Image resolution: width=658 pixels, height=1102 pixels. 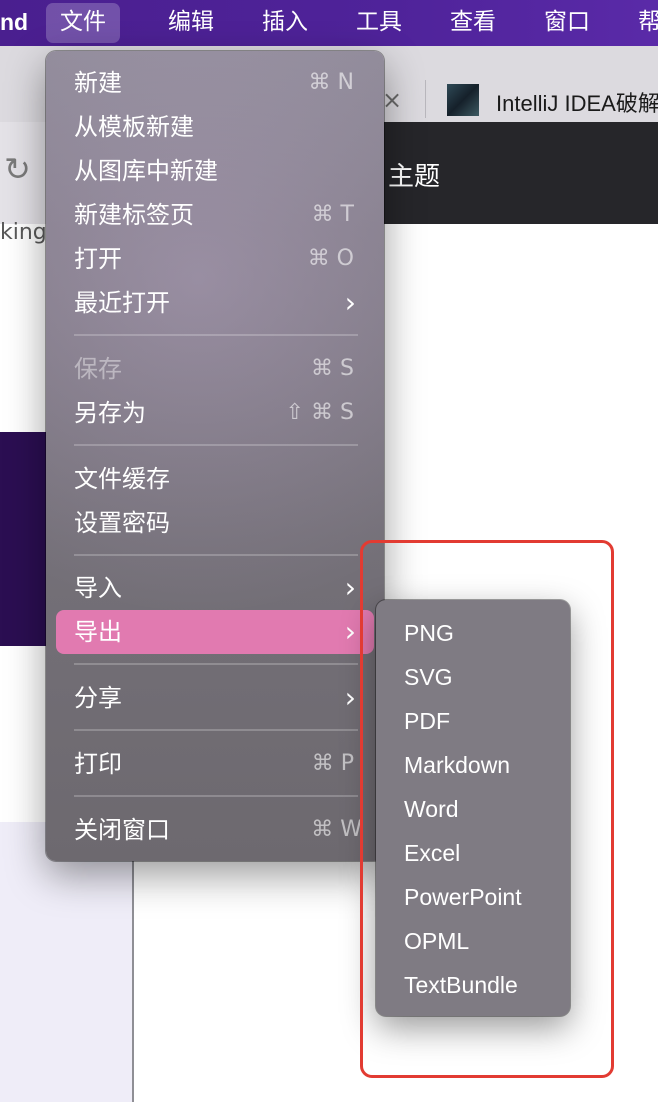 What do you see at coordinates (24, 539) in the screenshot?
I see `canvas-block` at bounding box center [24, 539].